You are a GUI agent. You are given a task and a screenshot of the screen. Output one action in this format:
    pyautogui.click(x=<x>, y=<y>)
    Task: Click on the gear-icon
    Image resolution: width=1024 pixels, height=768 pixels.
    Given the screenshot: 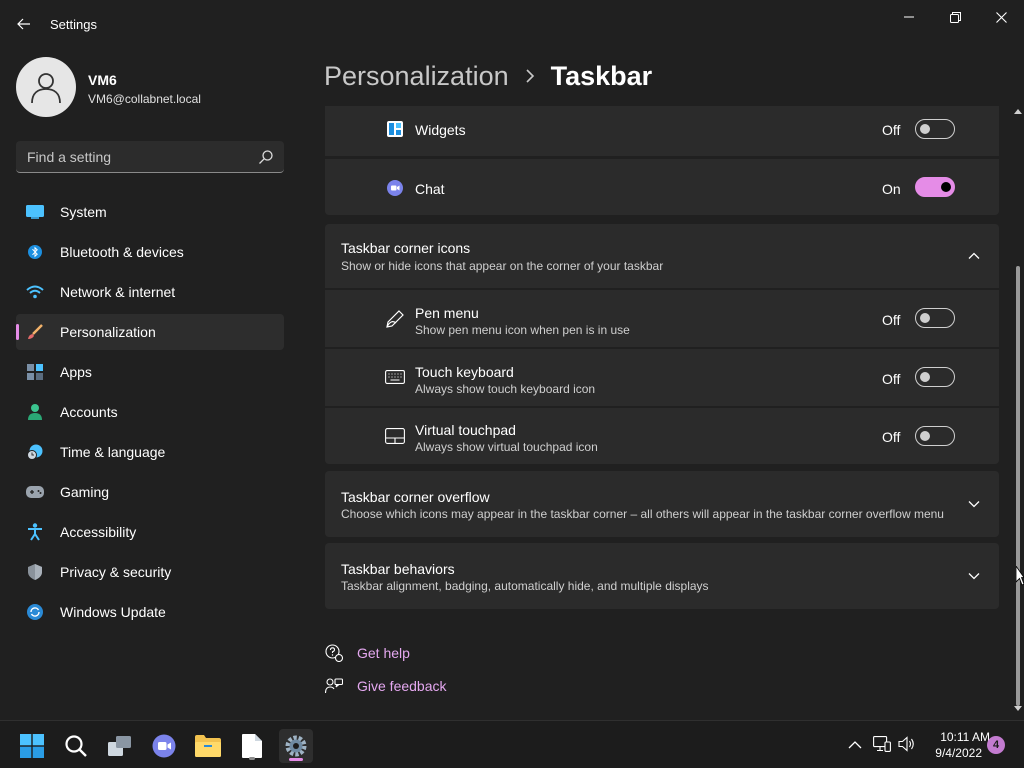 What is the action you would take?
    pyautogui.click(x=296, y=746)
    